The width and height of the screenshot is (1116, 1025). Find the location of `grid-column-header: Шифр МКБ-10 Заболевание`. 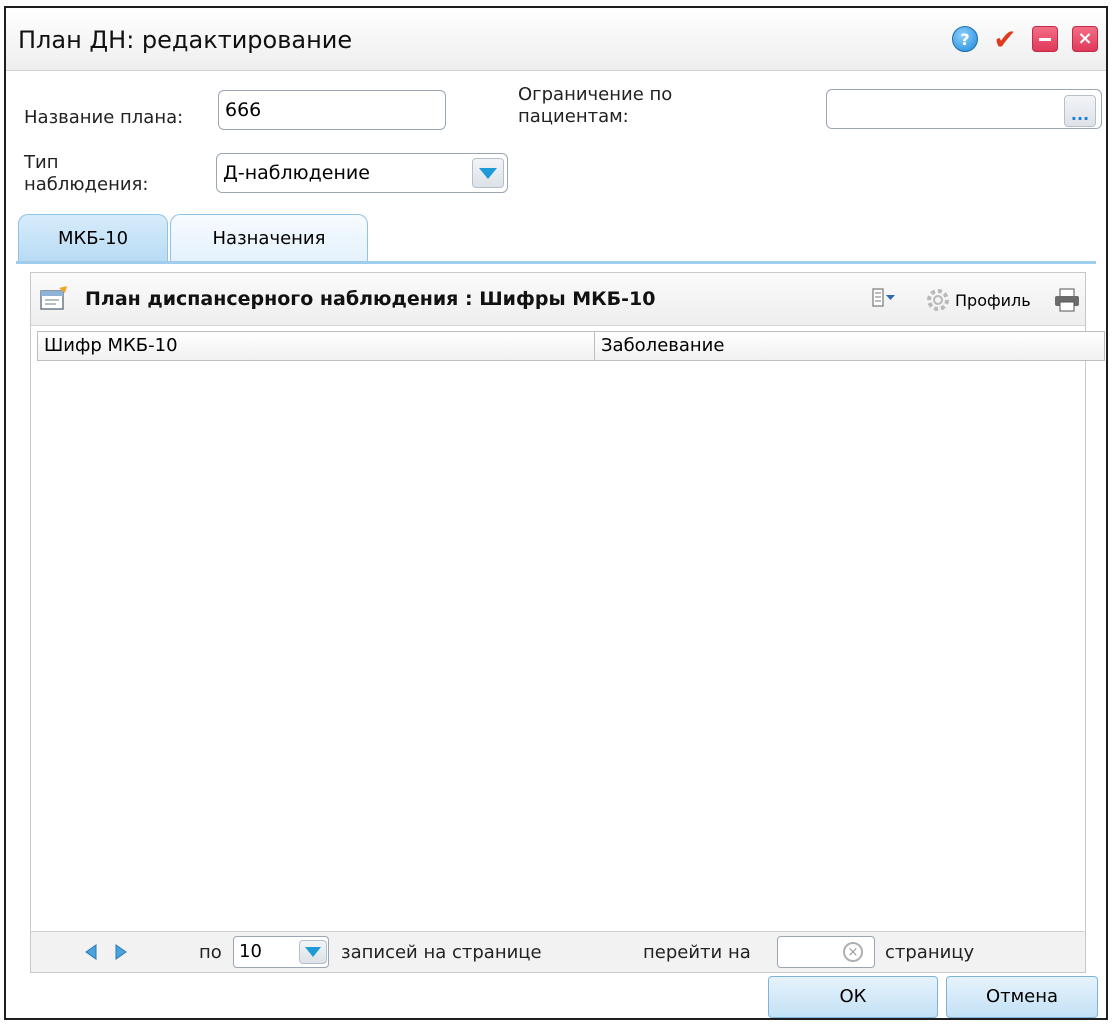

grid-column-header: Шифр МКБ-10 Заболевание is located at coordinates (571, 346).